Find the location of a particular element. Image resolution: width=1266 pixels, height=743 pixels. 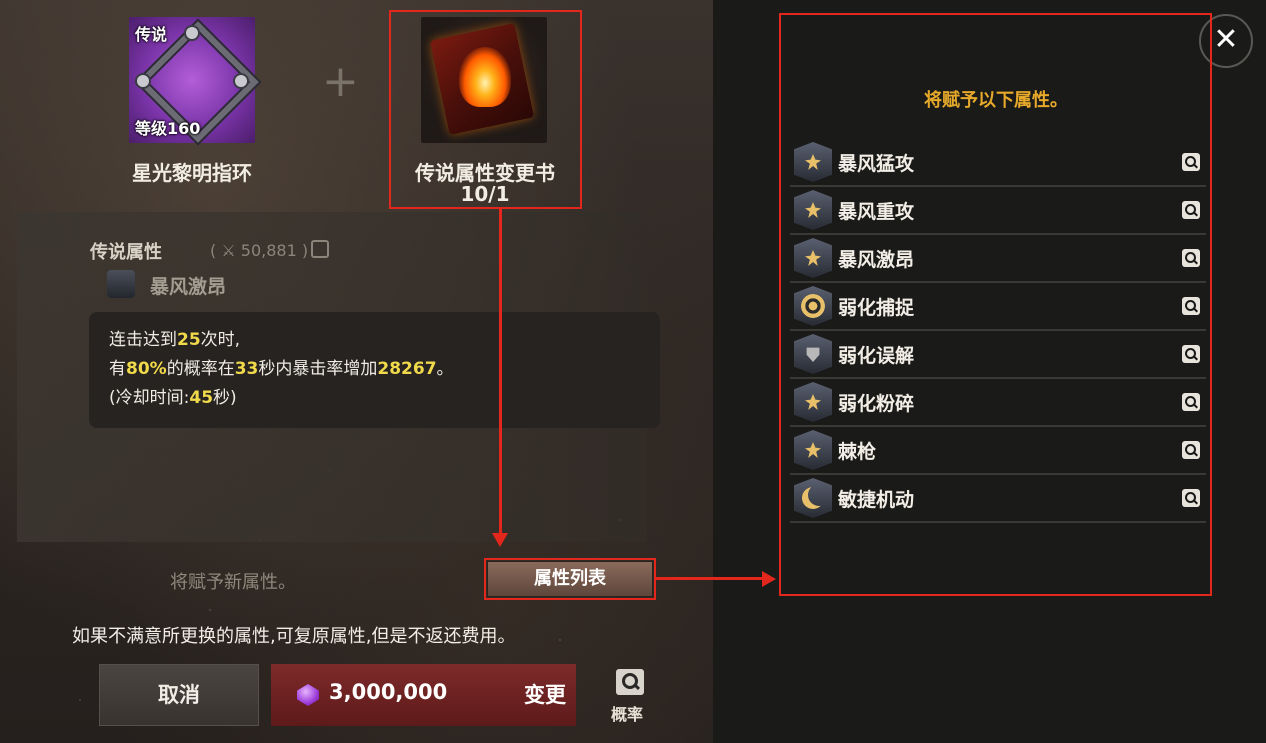

change-button: 3,000,000 变更 is located at coordinates (423, 695).